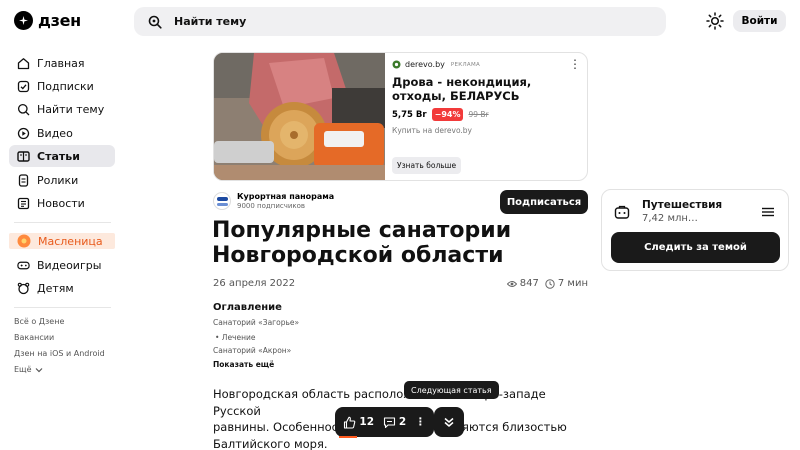 The width and height of the screenshot is (800, 450). What do you see at coordinates (550, 283) in the screenshot?
I see `clock-icon` at bounding box center [550, 283].